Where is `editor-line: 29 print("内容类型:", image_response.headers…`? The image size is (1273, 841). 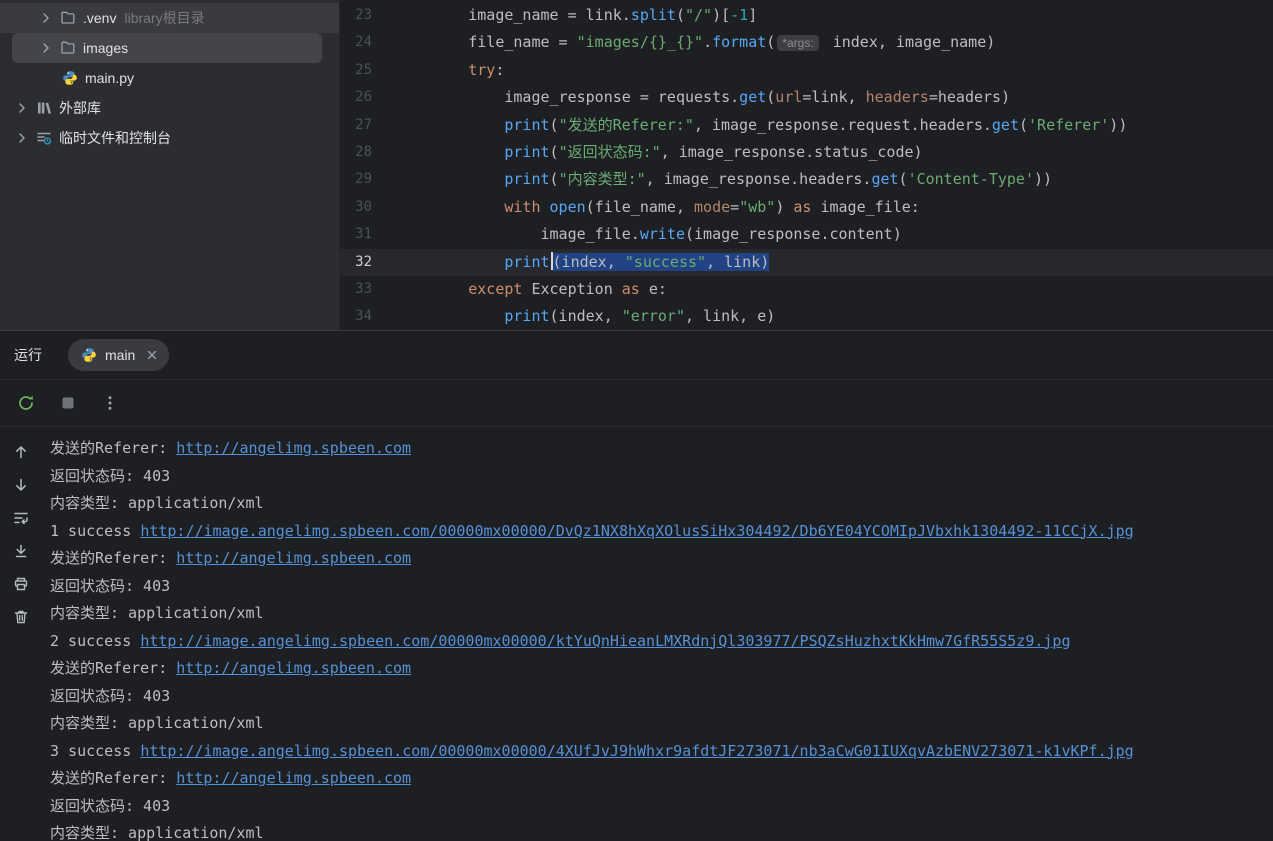 editor-line: 29 print("内容类型:", image_response.headers… is located at coordinates (806, 179).